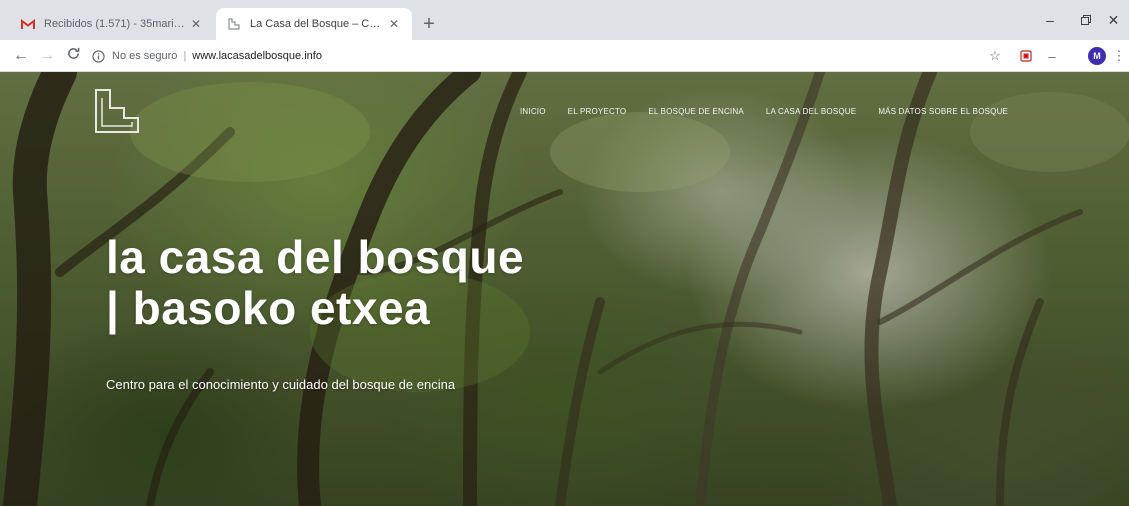 This screenshot has width=1129, height=506. Describe the element at coordinates (1097, 56) in the screenshot. I see `avatar: M` at that location.